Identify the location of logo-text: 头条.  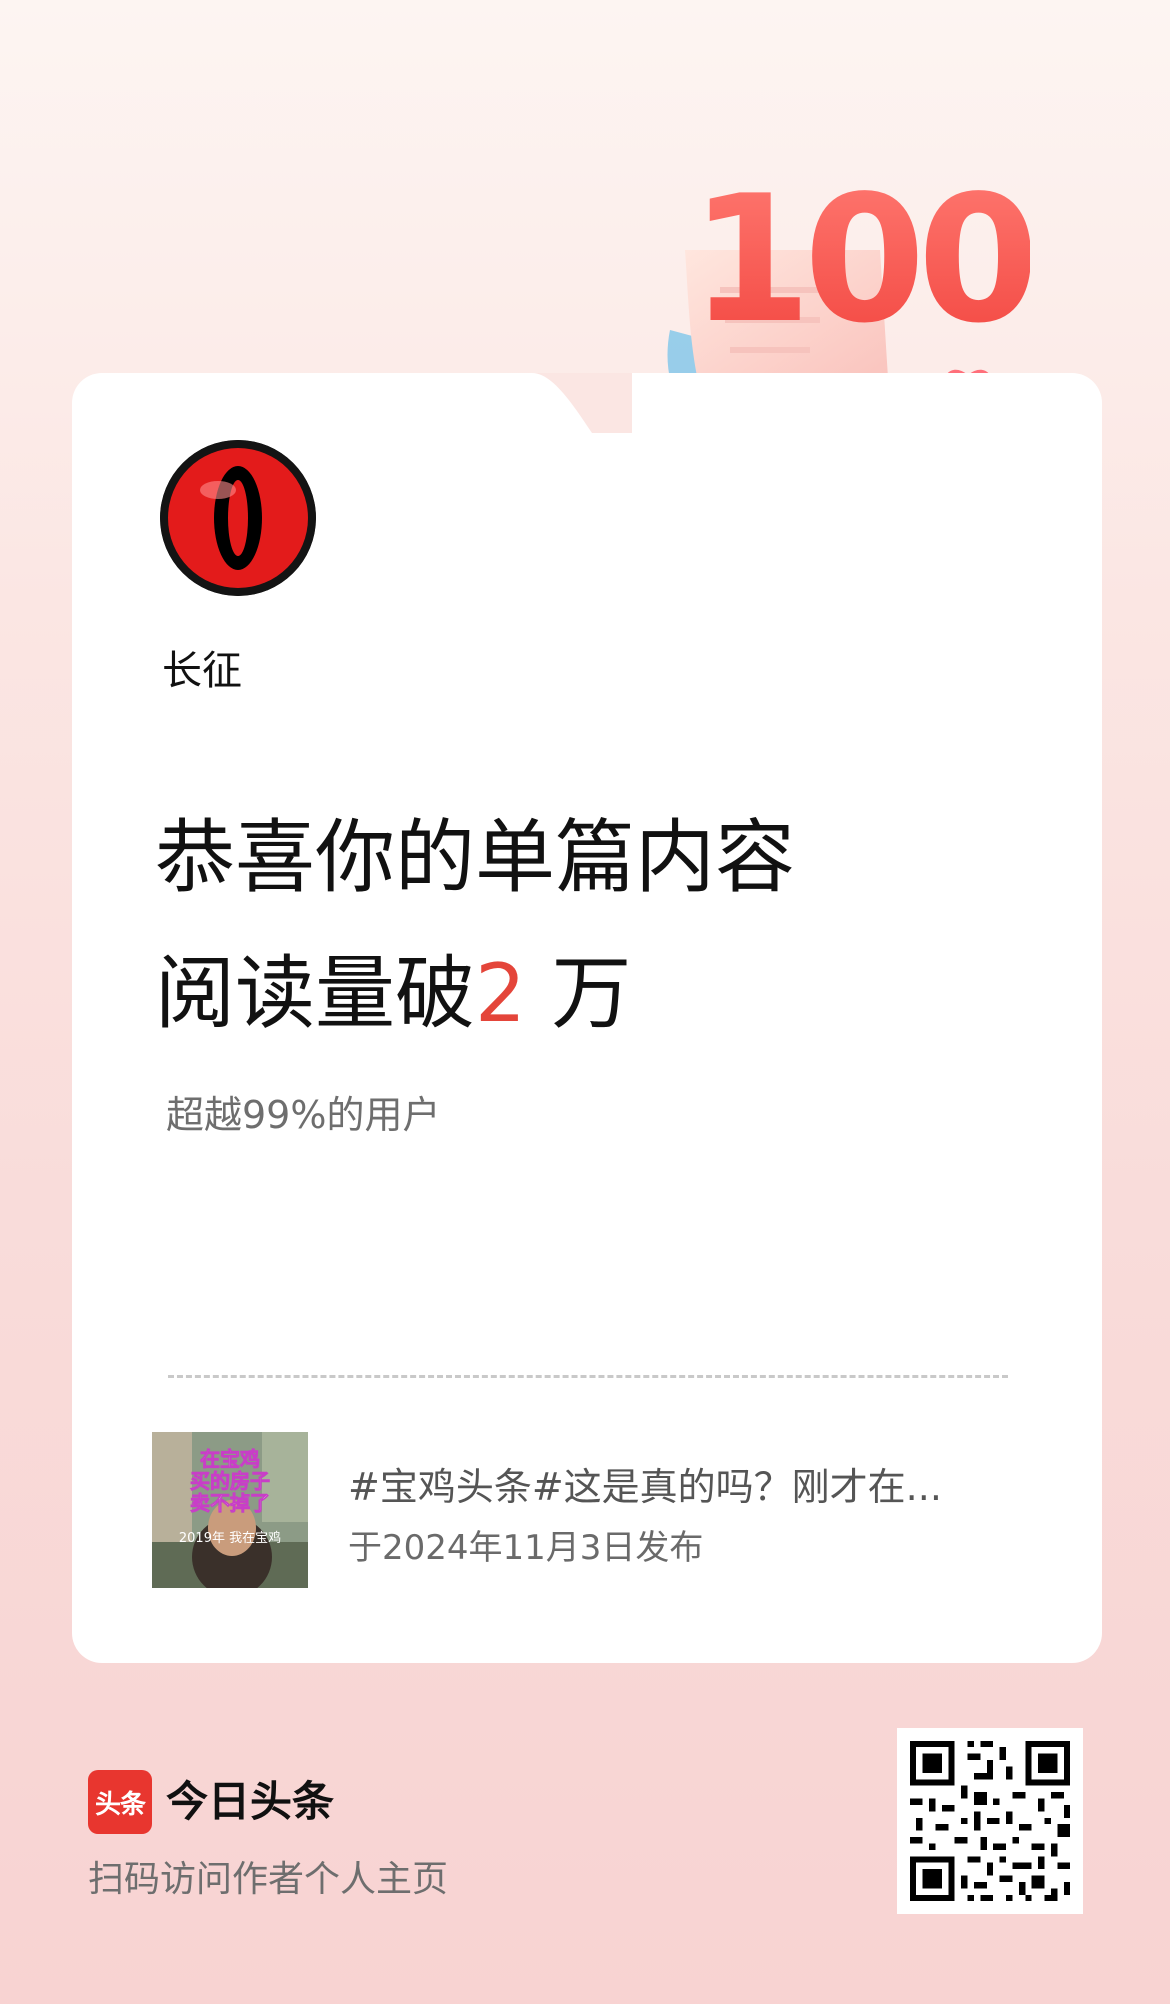
(120, 1804).